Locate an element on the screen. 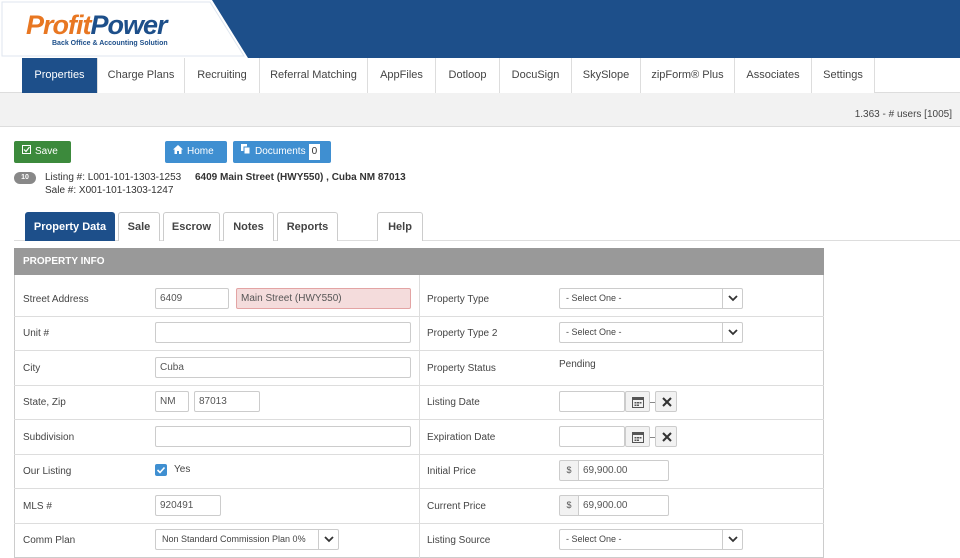 This screenshot has height=558, width=960. documents-label: Documents is located at coordinates (280, 151).